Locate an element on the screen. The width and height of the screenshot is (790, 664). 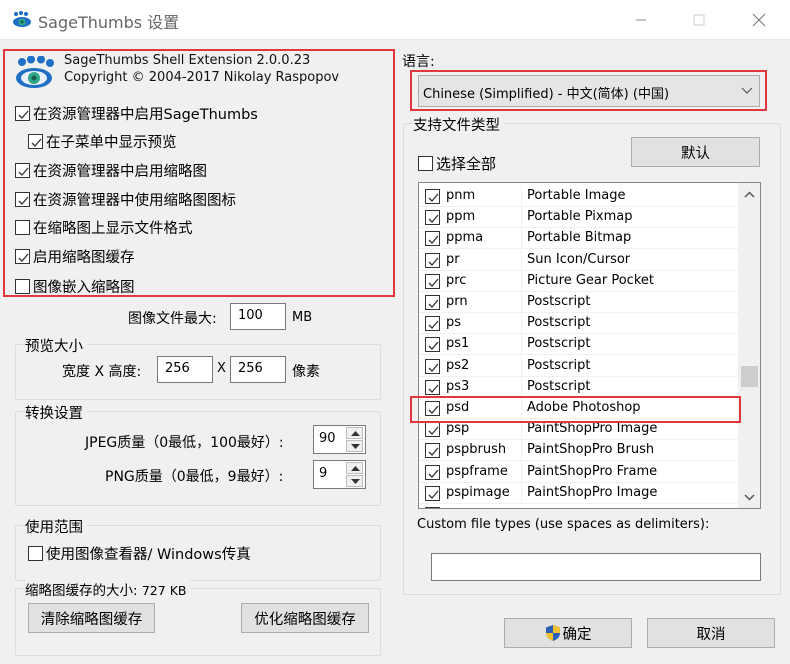
file-type-row: psd Adobe Photoshop is located at coordinates (579, 408).